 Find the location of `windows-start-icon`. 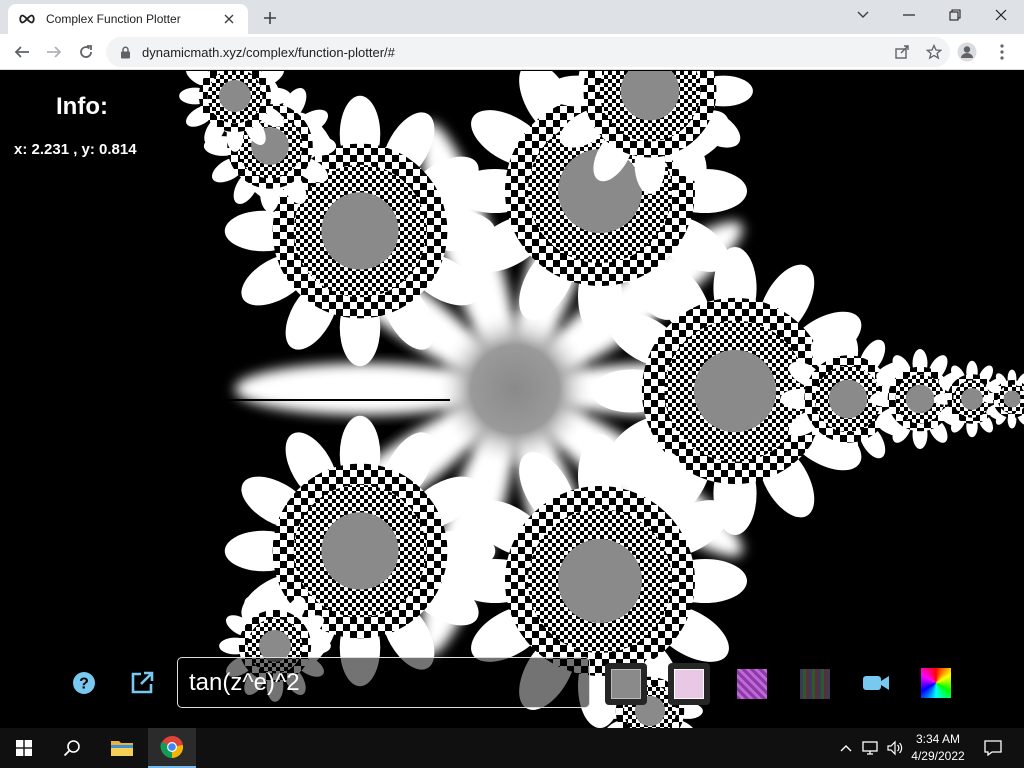

windows-start-icon is located at coordinates (24, 748).